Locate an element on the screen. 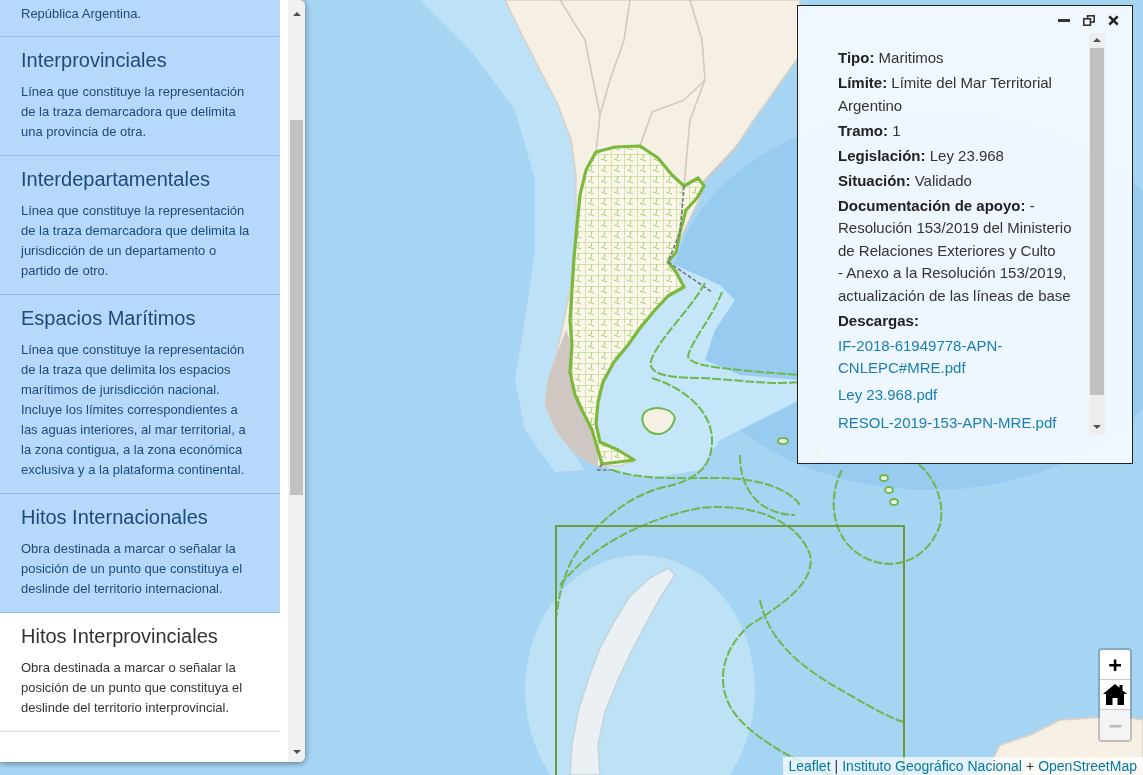  close-icon is located at coordinates (1113, 20).